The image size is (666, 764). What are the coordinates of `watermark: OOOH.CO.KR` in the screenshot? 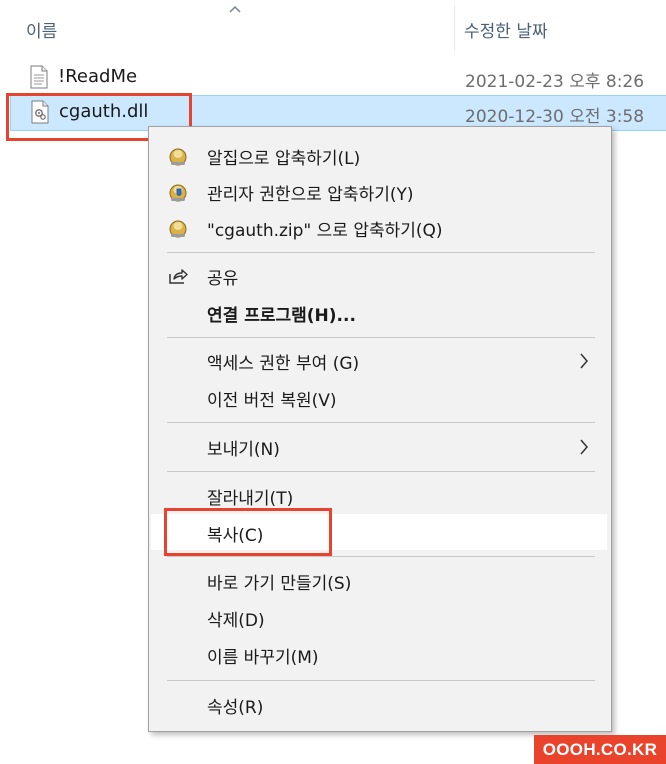 It's located at (600, 749).